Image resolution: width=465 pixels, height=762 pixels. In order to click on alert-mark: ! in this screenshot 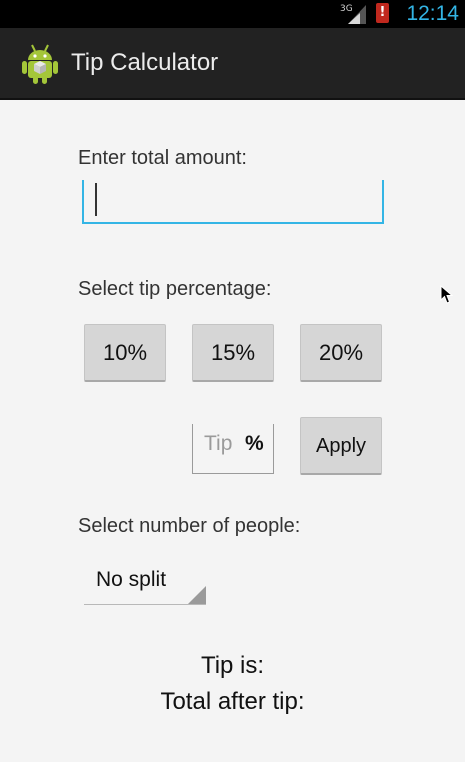, I will do `click(382, 12)`.